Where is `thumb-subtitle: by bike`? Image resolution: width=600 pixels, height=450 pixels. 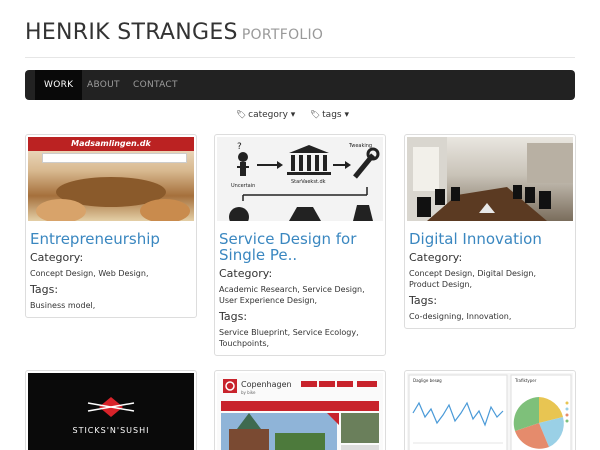
thumb-subtitle: by bike is located at coordinates (248, 392).